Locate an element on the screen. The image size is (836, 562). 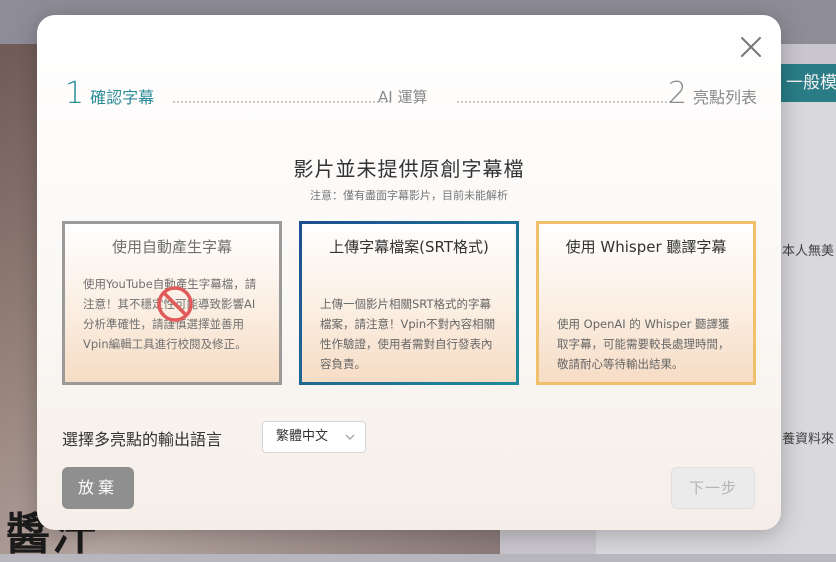
background-text-snippet: 養資料來 is located at coordinates (808, 439).